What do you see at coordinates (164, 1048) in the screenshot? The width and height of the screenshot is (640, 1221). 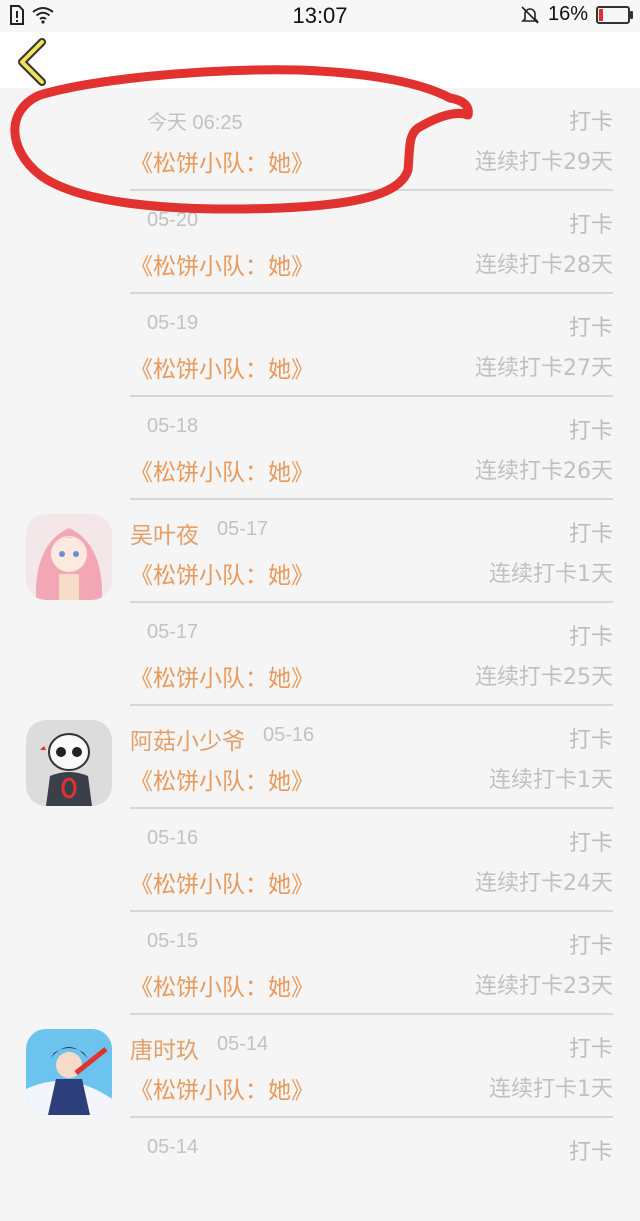 I see `nickname: 唐时玖` at bounding box center [164, 1048].